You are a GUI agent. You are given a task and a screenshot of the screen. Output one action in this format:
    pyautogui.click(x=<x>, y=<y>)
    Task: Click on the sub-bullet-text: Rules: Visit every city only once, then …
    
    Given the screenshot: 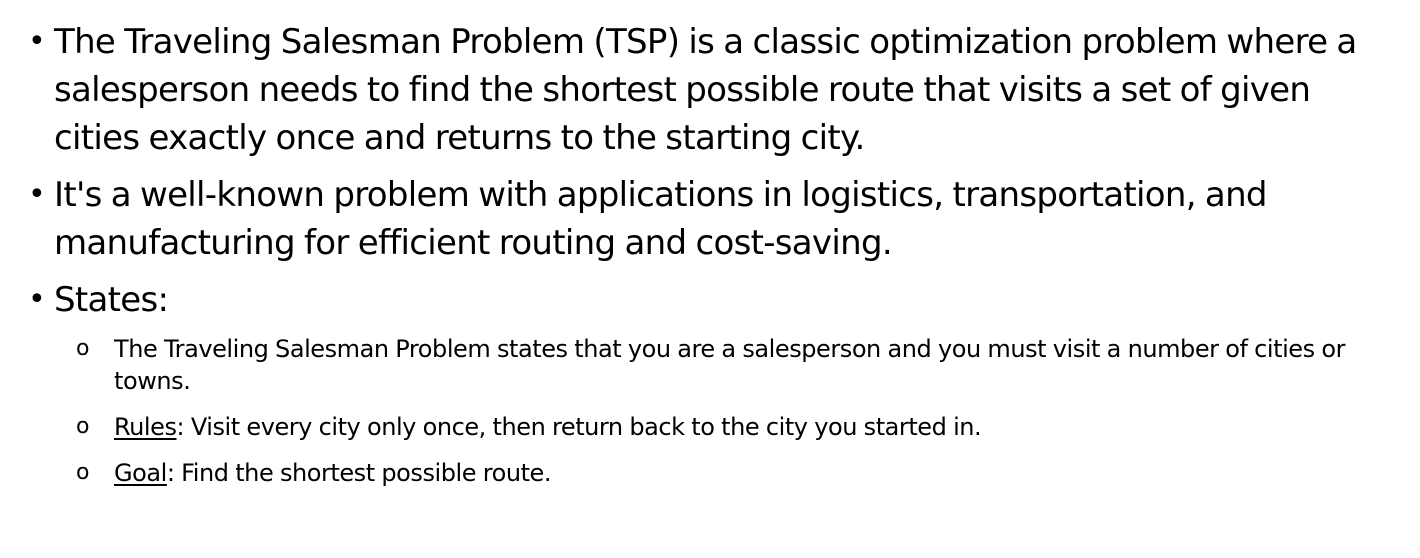 What is the action you would take?
    pyautogui.click(x=548, y=427)
    